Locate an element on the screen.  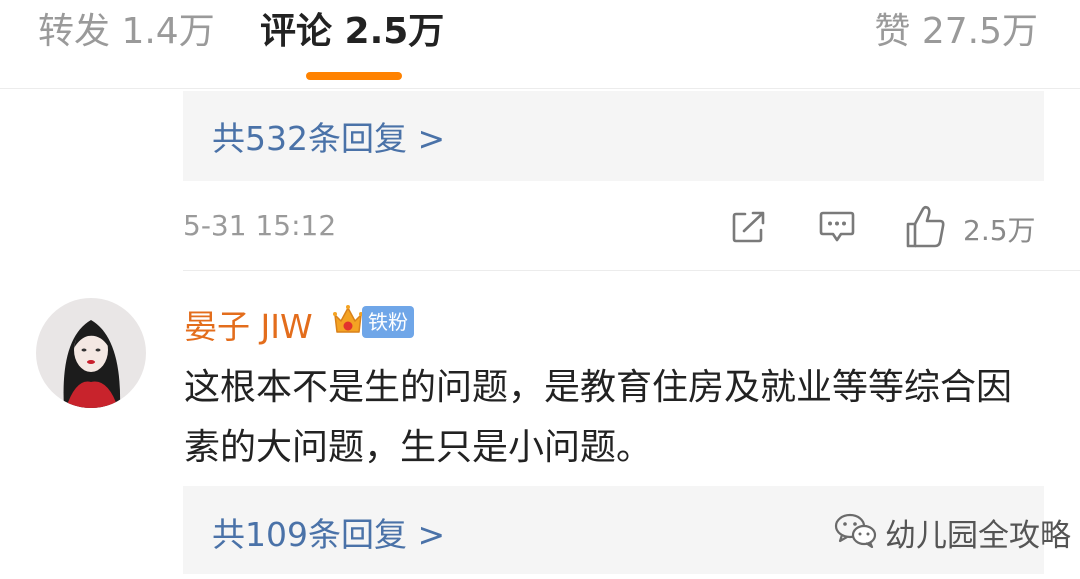
comment-text: 这根本不是生的问题，是教育住房及就业等等综合因素的大问题，生只是小问题。 is located at coordinates (598, 417).